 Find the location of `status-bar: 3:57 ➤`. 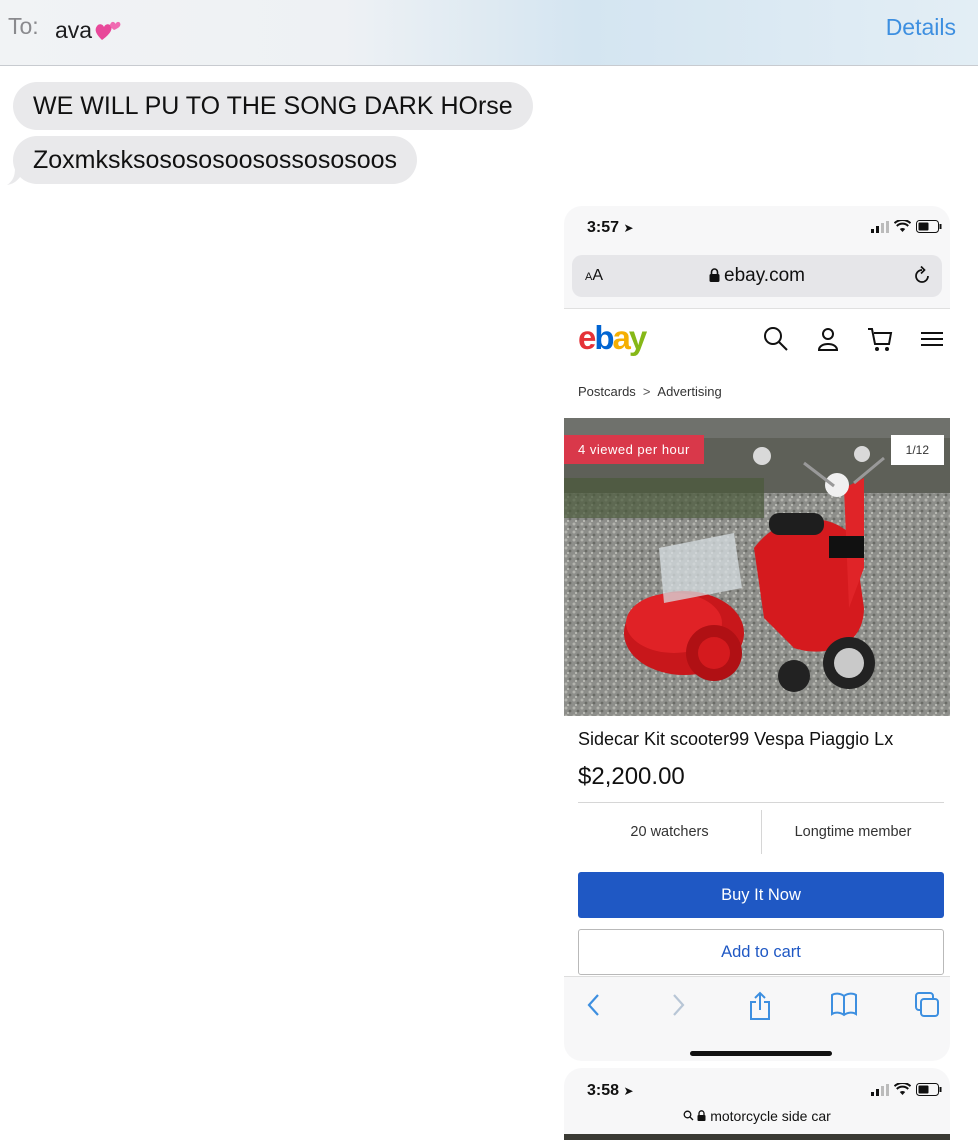

status-bar: 3:57 ➤ is located at coordinates (757, 228).